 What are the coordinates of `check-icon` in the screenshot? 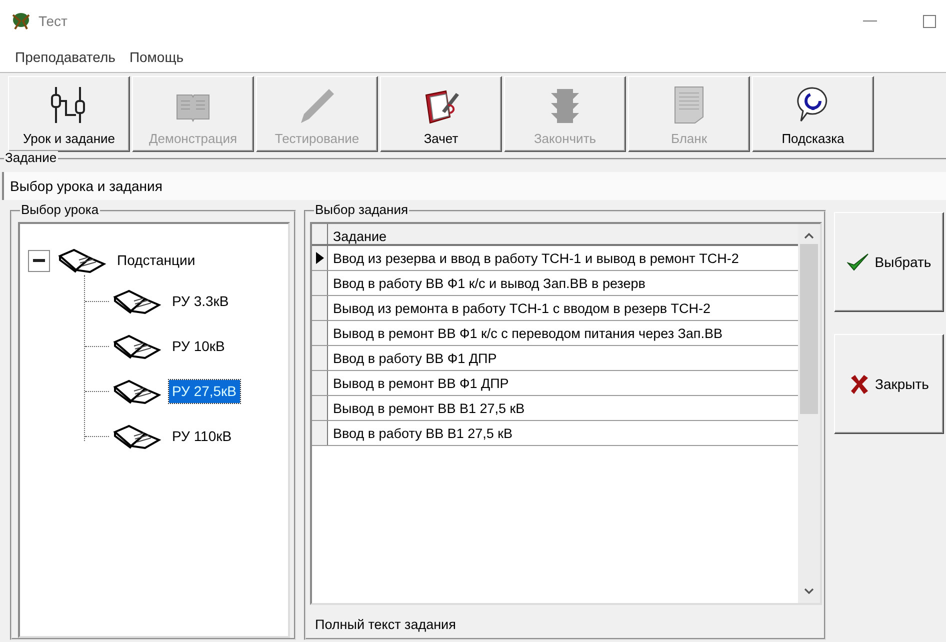 It's located at (857, 262).